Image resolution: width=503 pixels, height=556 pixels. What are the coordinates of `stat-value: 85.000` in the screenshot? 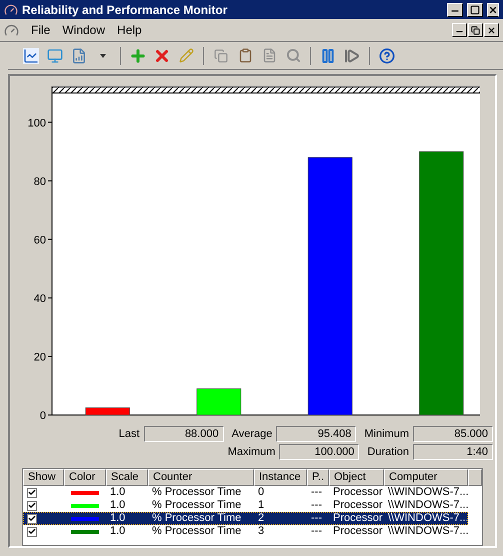 It's located at (453, 434).